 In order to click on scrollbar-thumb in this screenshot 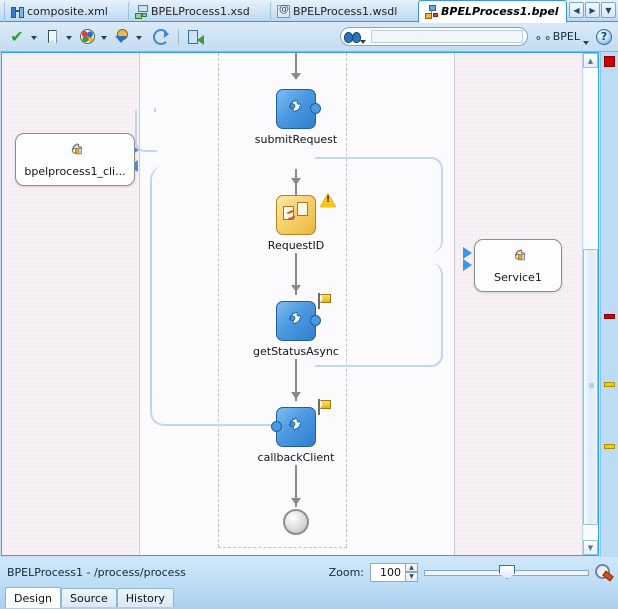, I will do `click(590, 387)`.